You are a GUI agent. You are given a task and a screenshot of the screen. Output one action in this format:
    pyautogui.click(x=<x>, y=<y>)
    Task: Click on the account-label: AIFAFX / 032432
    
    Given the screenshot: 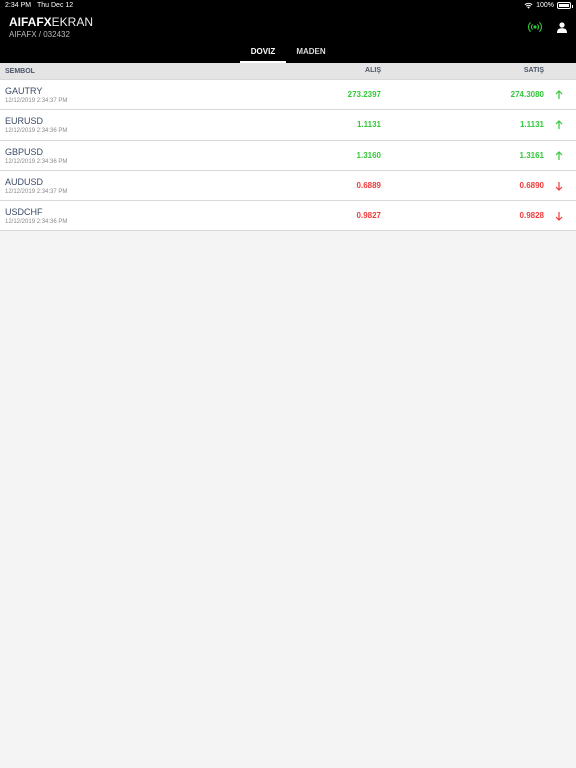 What is the action you would take?
    pyautogui.click(x=39, y=34)
    